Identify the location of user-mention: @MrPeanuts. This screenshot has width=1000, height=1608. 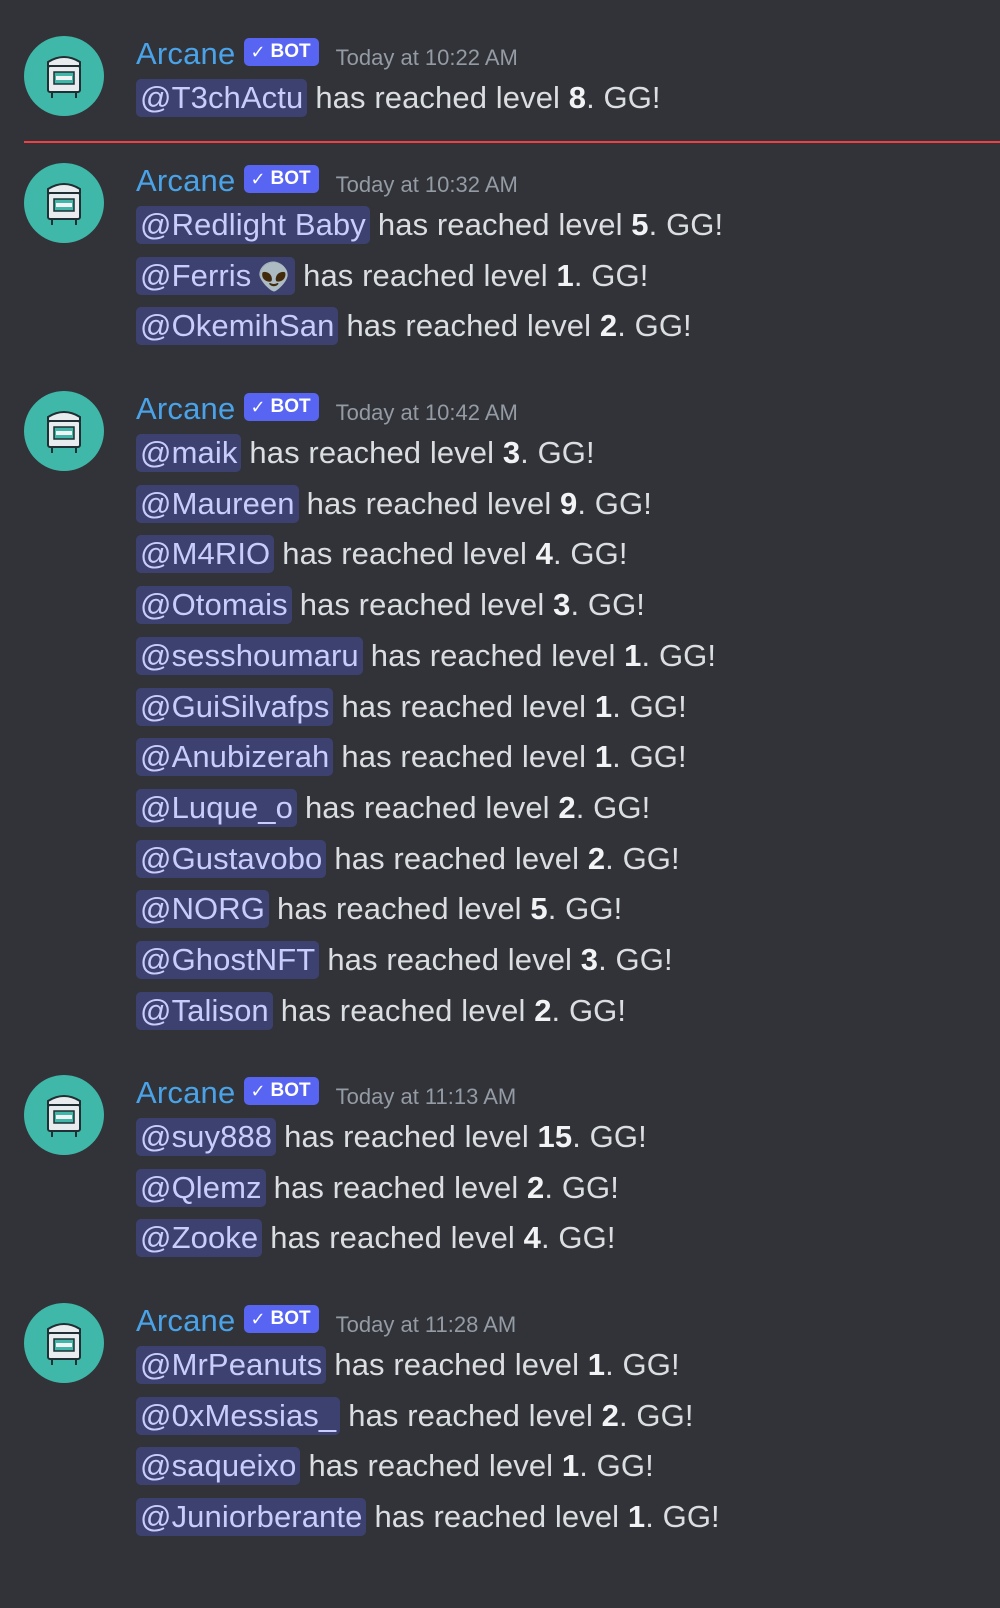
(231, 1365).